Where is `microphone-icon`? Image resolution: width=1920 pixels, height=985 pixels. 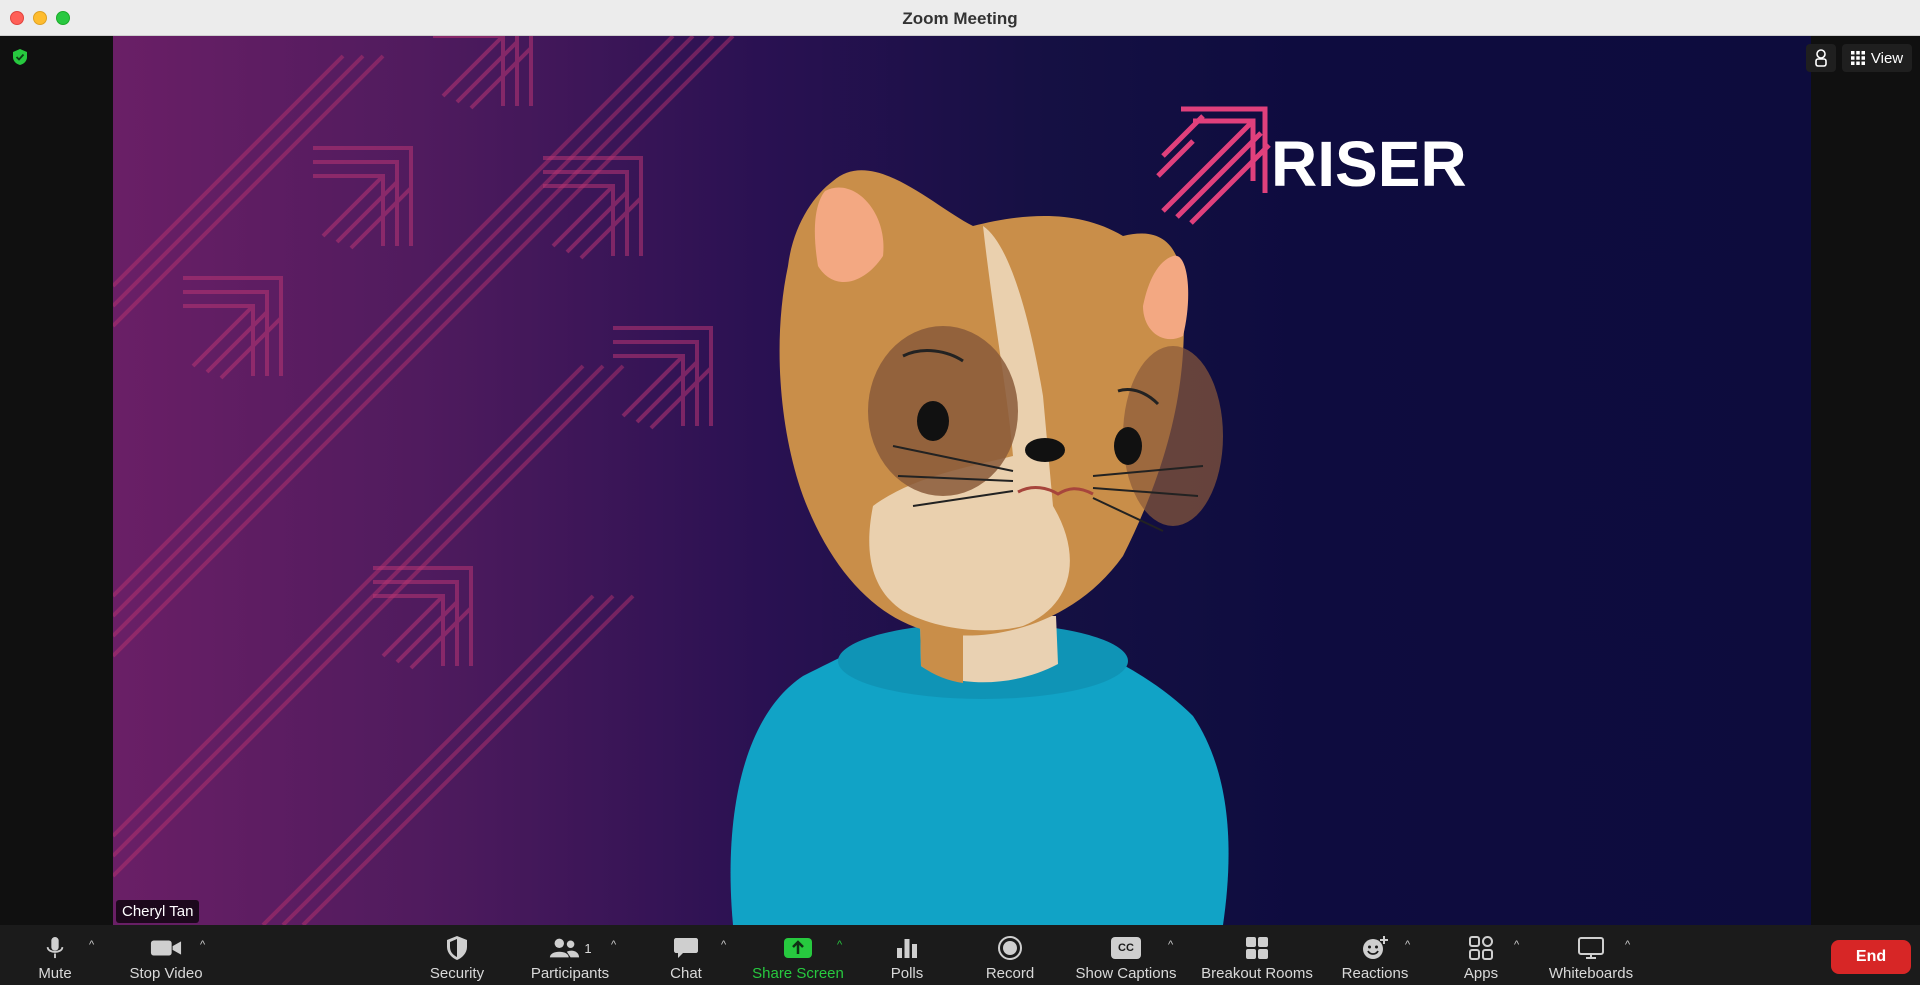 microphone-icon is located at coordinates (55, 948).